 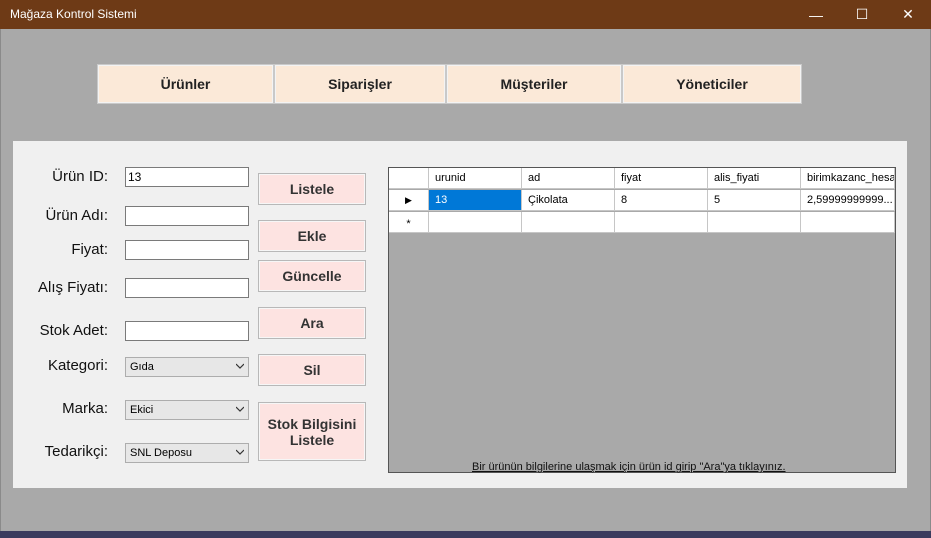 What do you see at coordinates (465, 534) in the screenshot?
I see `taskbar-edge` at bounding box center [465, 534].